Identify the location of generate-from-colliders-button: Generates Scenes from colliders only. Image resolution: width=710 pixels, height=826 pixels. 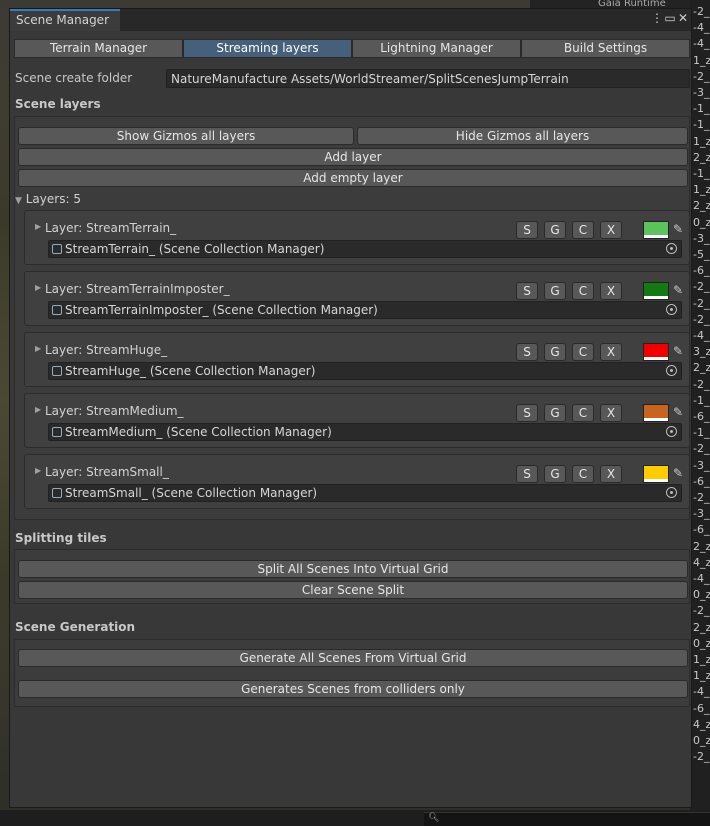
(353, 689).